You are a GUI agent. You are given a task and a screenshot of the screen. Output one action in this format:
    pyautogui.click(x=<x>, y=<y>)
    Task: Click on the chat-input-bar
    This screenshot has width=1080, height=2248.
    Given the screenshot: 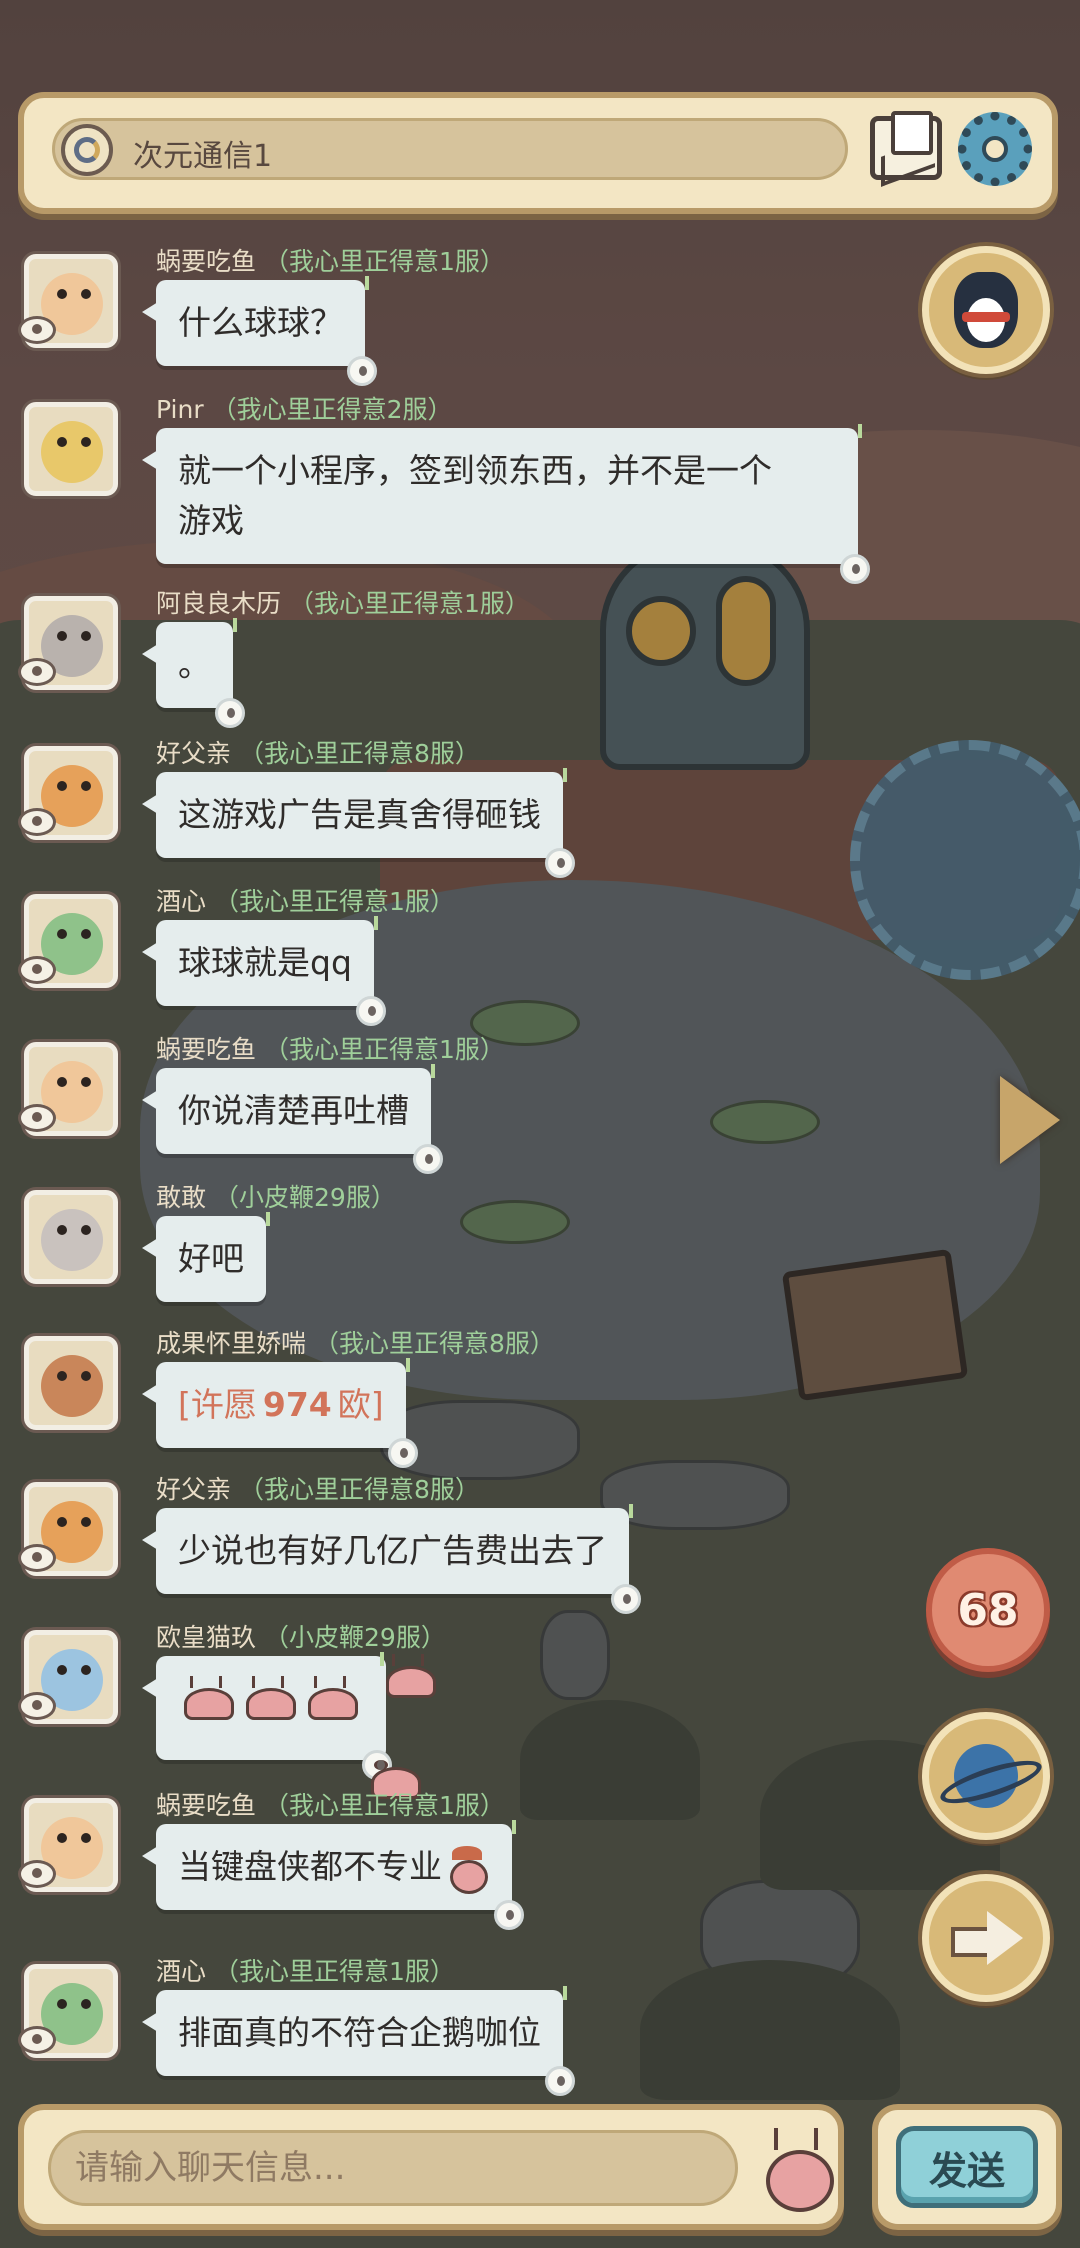 What is the action you would take?
    pyautogui.click(x=431, y=2167)
    